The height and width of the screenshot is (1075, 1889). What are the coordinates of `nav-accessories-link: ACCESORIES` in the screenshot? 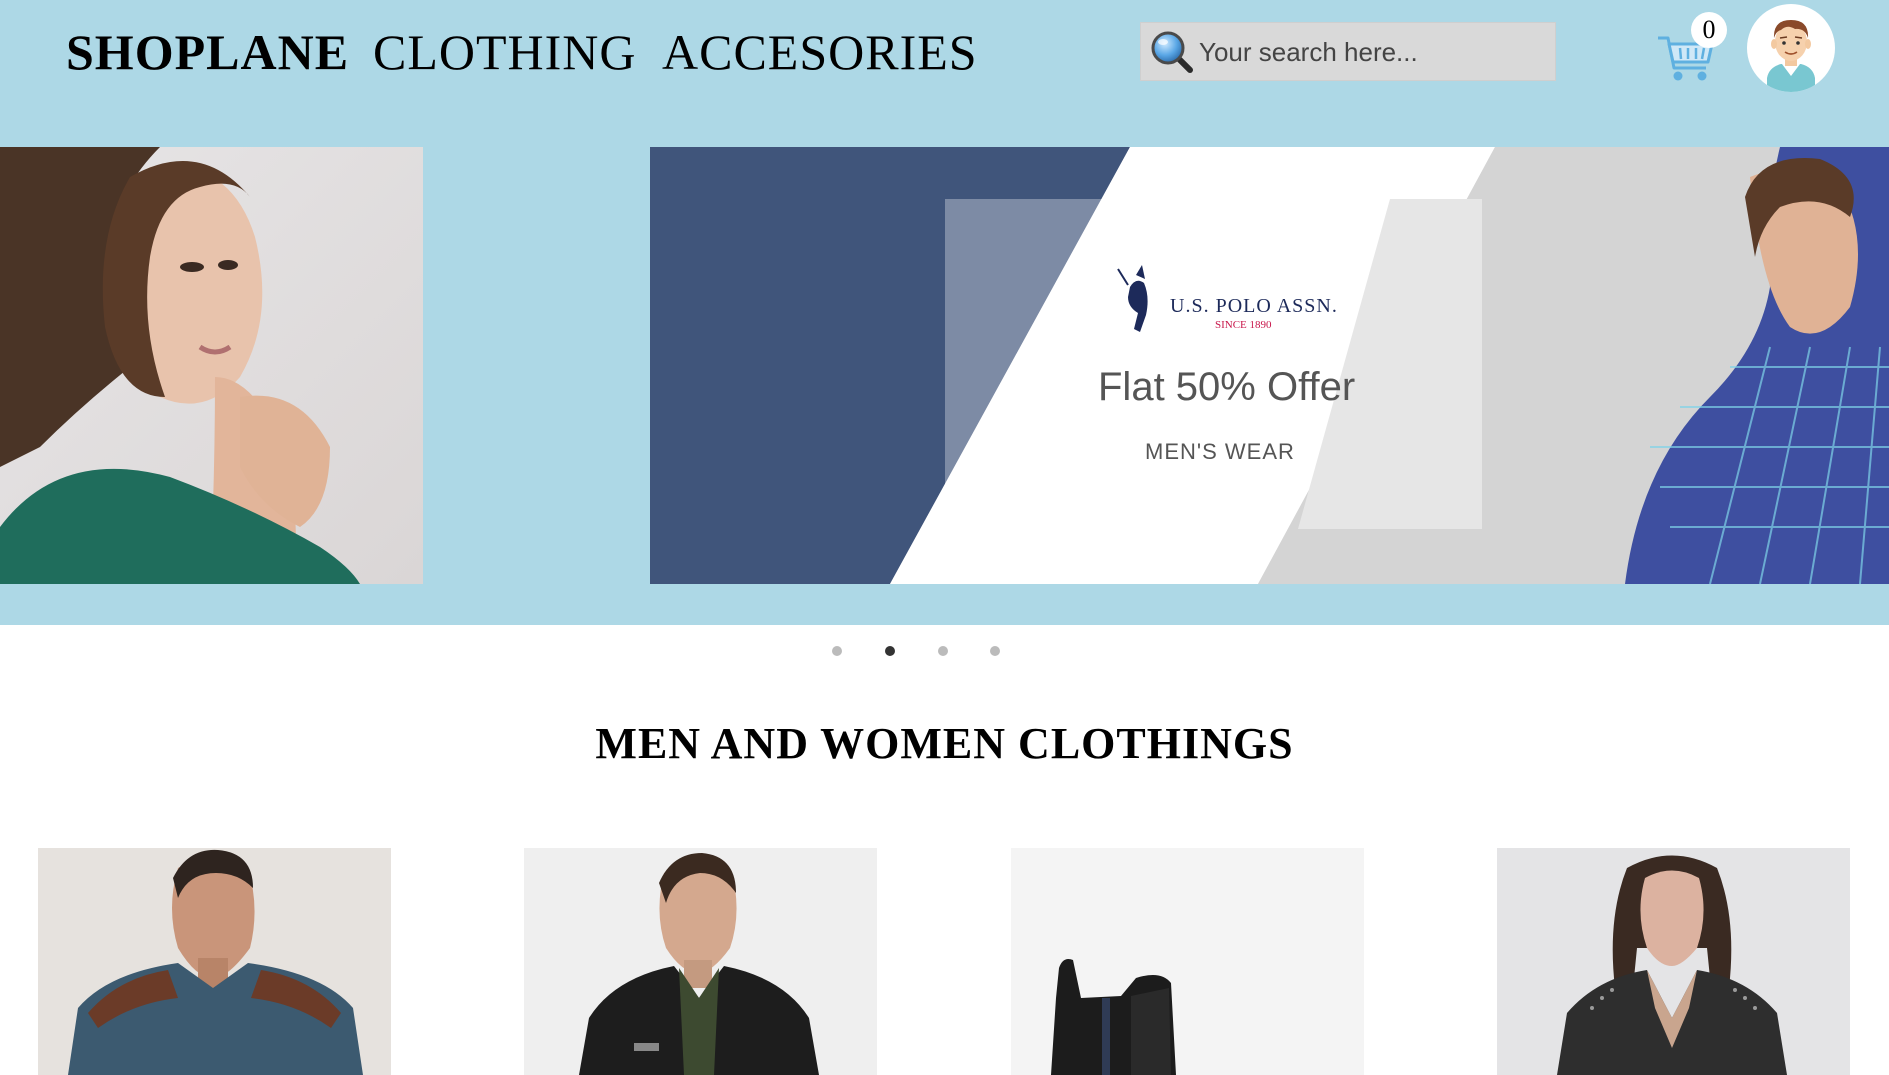 It's located at (820, 52).